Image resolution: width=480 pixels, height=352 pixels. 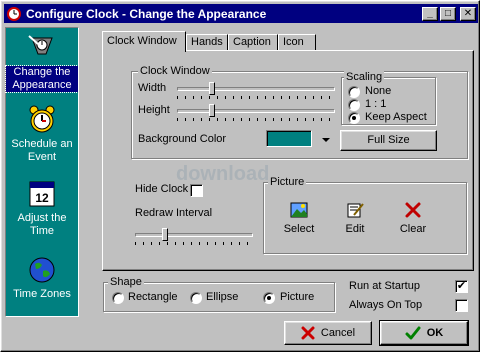 What do you see at coordinates (338, 333) in the screenshot?
I see `cancel-label: Cancel` at bounding box center [338, 333].